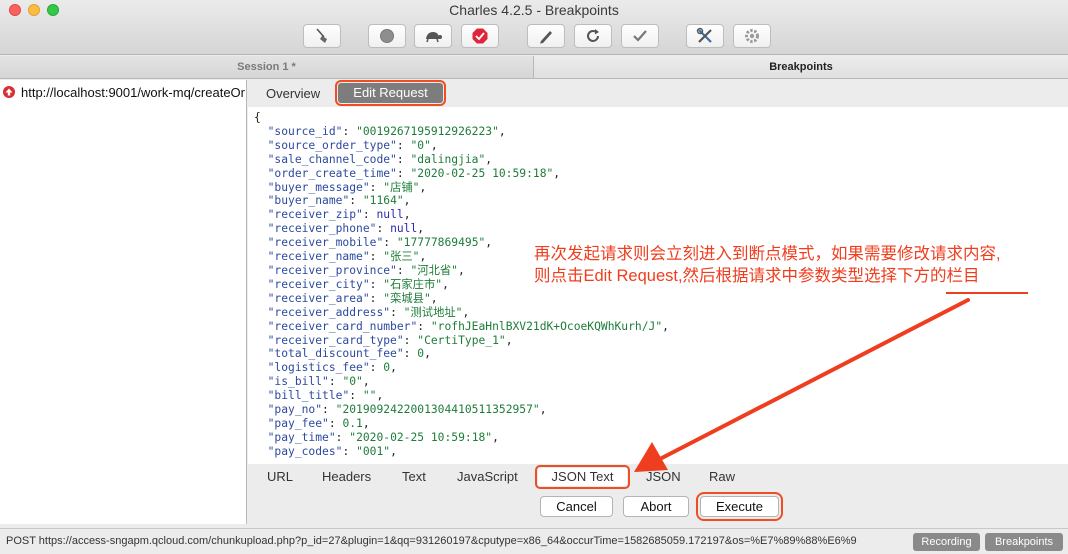 The height and width of the screenshot is (554, 1068). What do you see at coordinates (315, 215) in the screenshot?
I see `json-key: receiver_zip` at bounding box center [315, 215].